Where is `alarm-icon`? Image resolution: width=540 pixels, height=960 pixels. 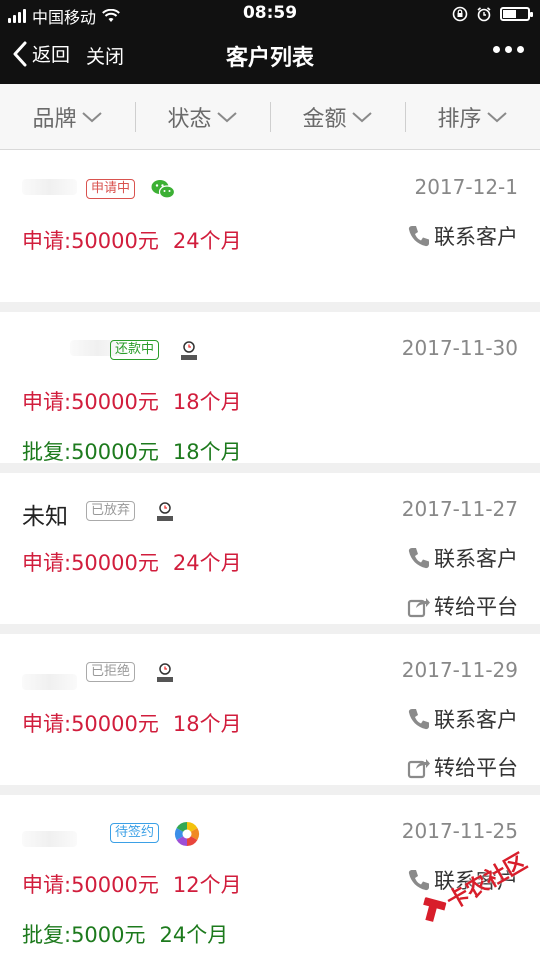
alarm-icon is located at coordinates (484, 14).